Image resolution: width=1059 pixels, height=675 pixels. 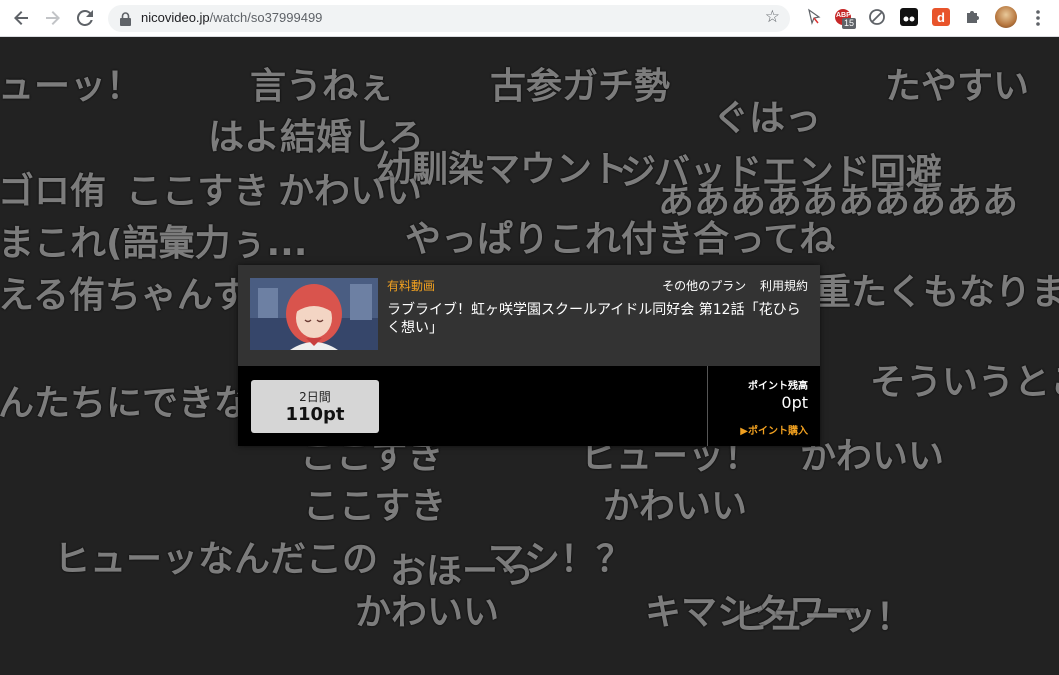 What do you see at coordinates (53, 191) in the screenshot?
I see `comment: ゴロ侑` at bounding box center [53, 191].